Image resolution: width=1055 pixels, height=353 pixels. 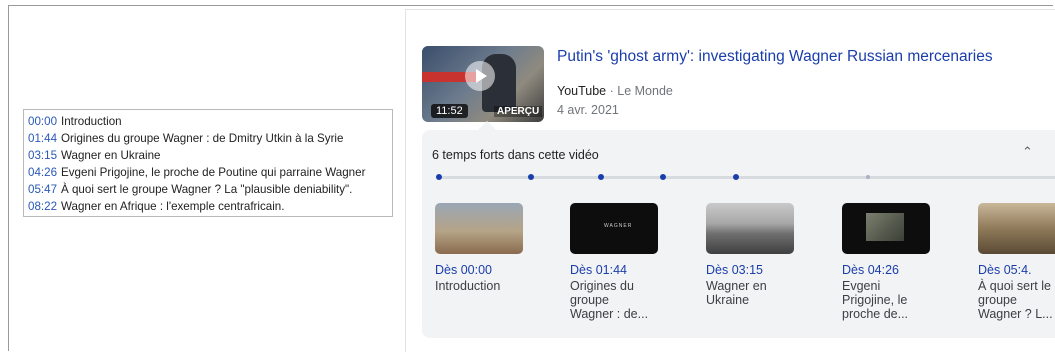 What do you see at coordinates (495, 270) in the screenshot?
I see `moment-timestamp: Dès 00:00` at bounding box center [495, 270].